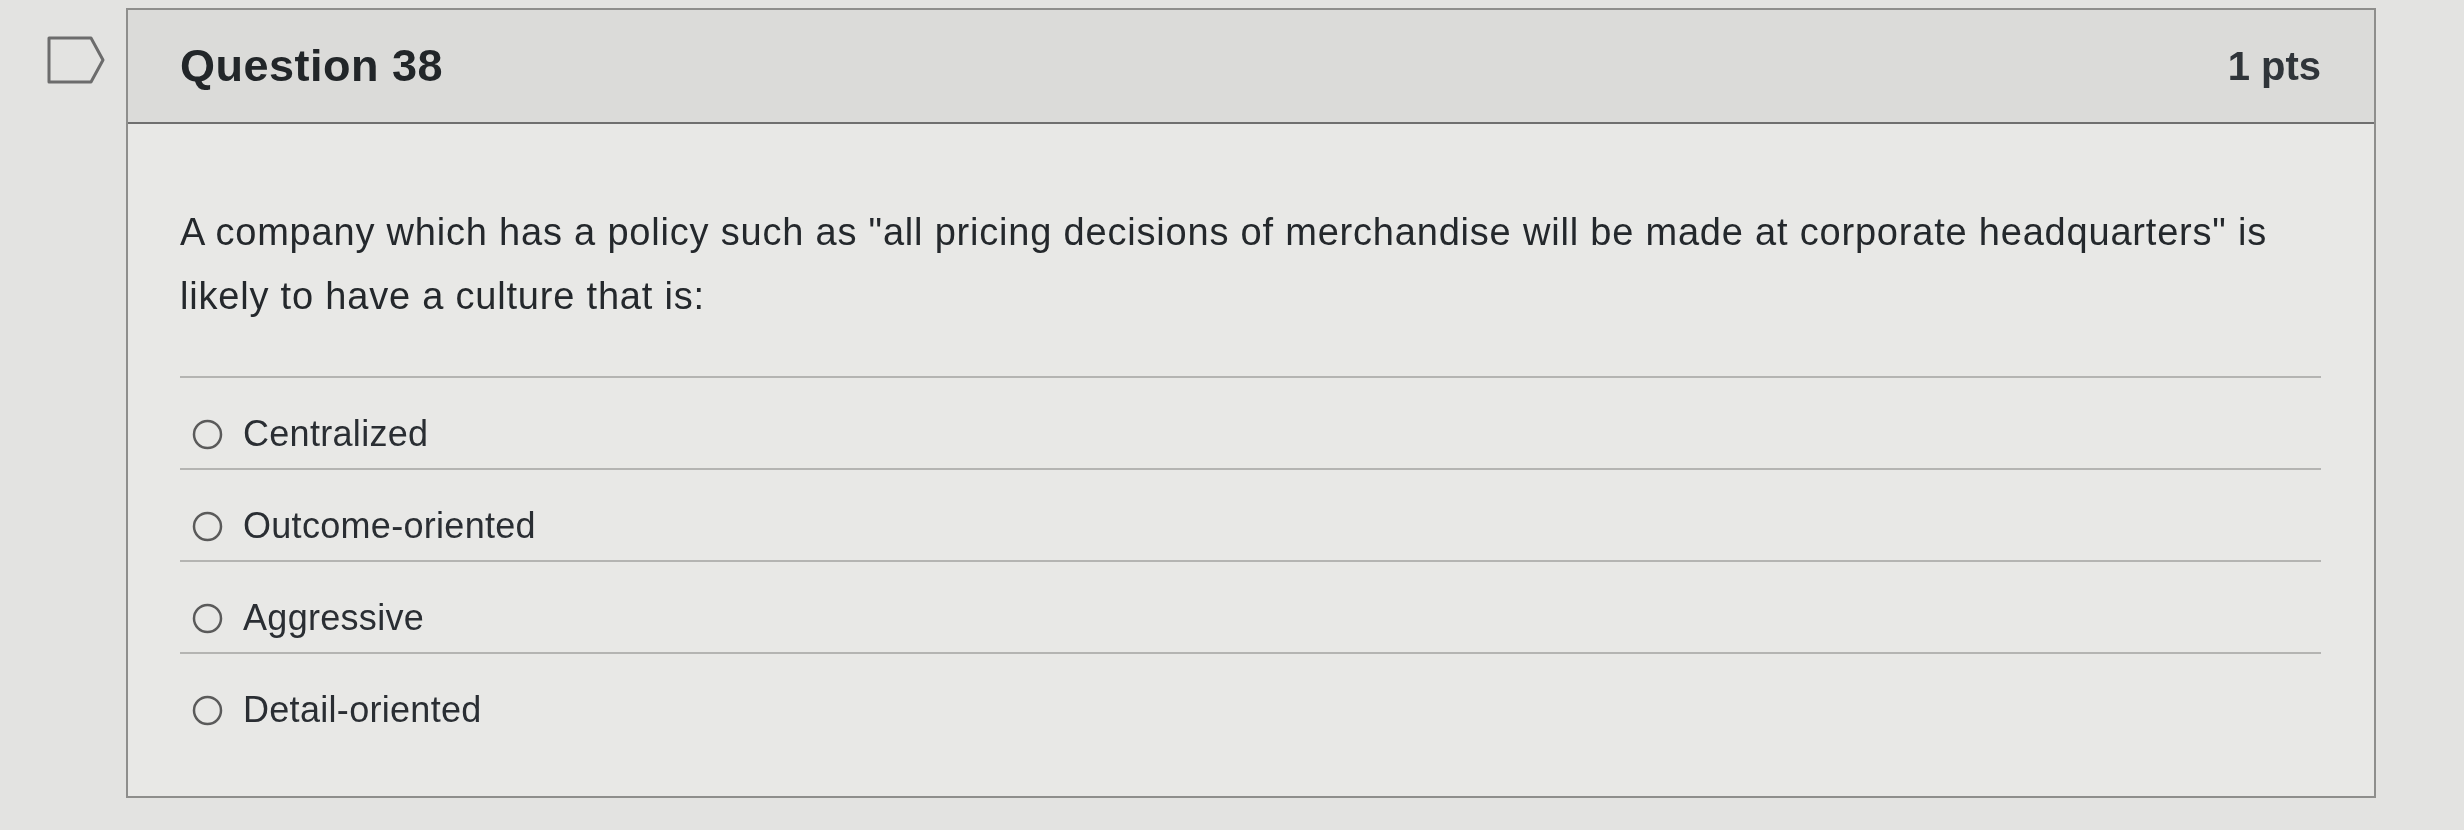 Image resolution: width=2464 pixels, height=830 pixels. What do you see at coordinates (312, 66) in the screenshot?
I see `question-title: Question 38` at bounding box center [312, 66].